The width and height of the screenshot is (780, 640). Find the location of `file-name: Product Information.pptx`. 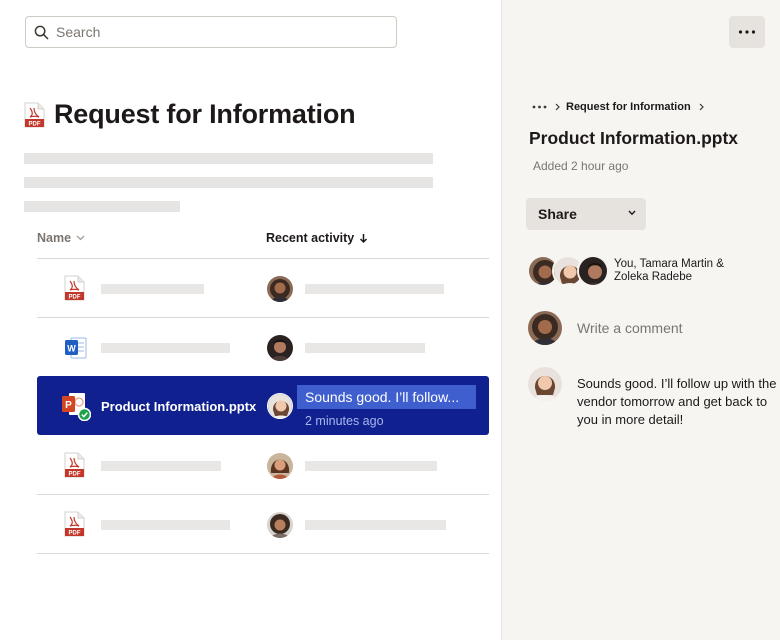

file-name: Product Information.pptx is located at coordinates (179, 406).